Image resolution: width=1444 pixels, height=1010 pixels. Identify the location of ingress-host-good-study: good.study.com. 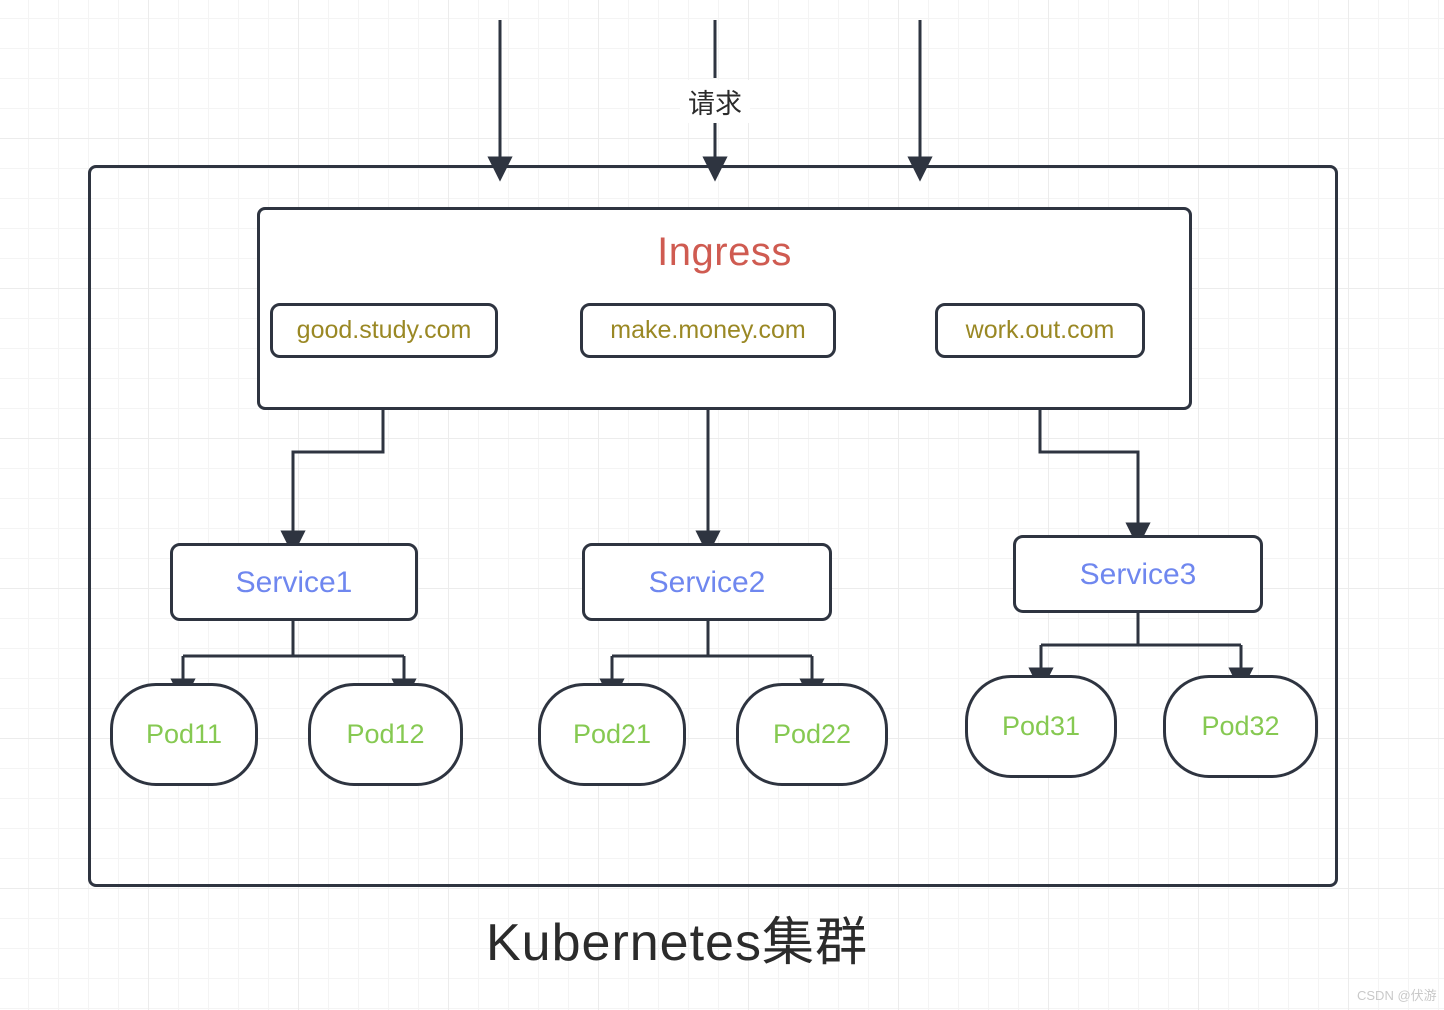
(384, 330).